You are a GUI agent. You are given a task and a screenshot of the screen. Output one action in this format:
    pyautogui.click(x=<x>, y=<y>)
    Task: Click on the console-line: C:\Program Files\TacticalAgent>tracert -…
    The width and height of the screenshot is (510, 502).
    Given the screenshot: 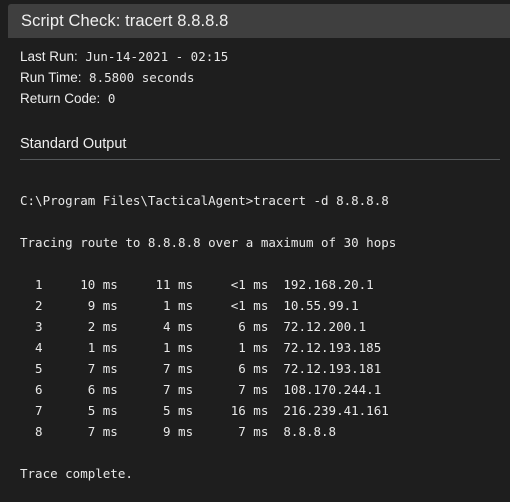 What is the action you would take?
    pyautogui.click(x=204, y=200)
    